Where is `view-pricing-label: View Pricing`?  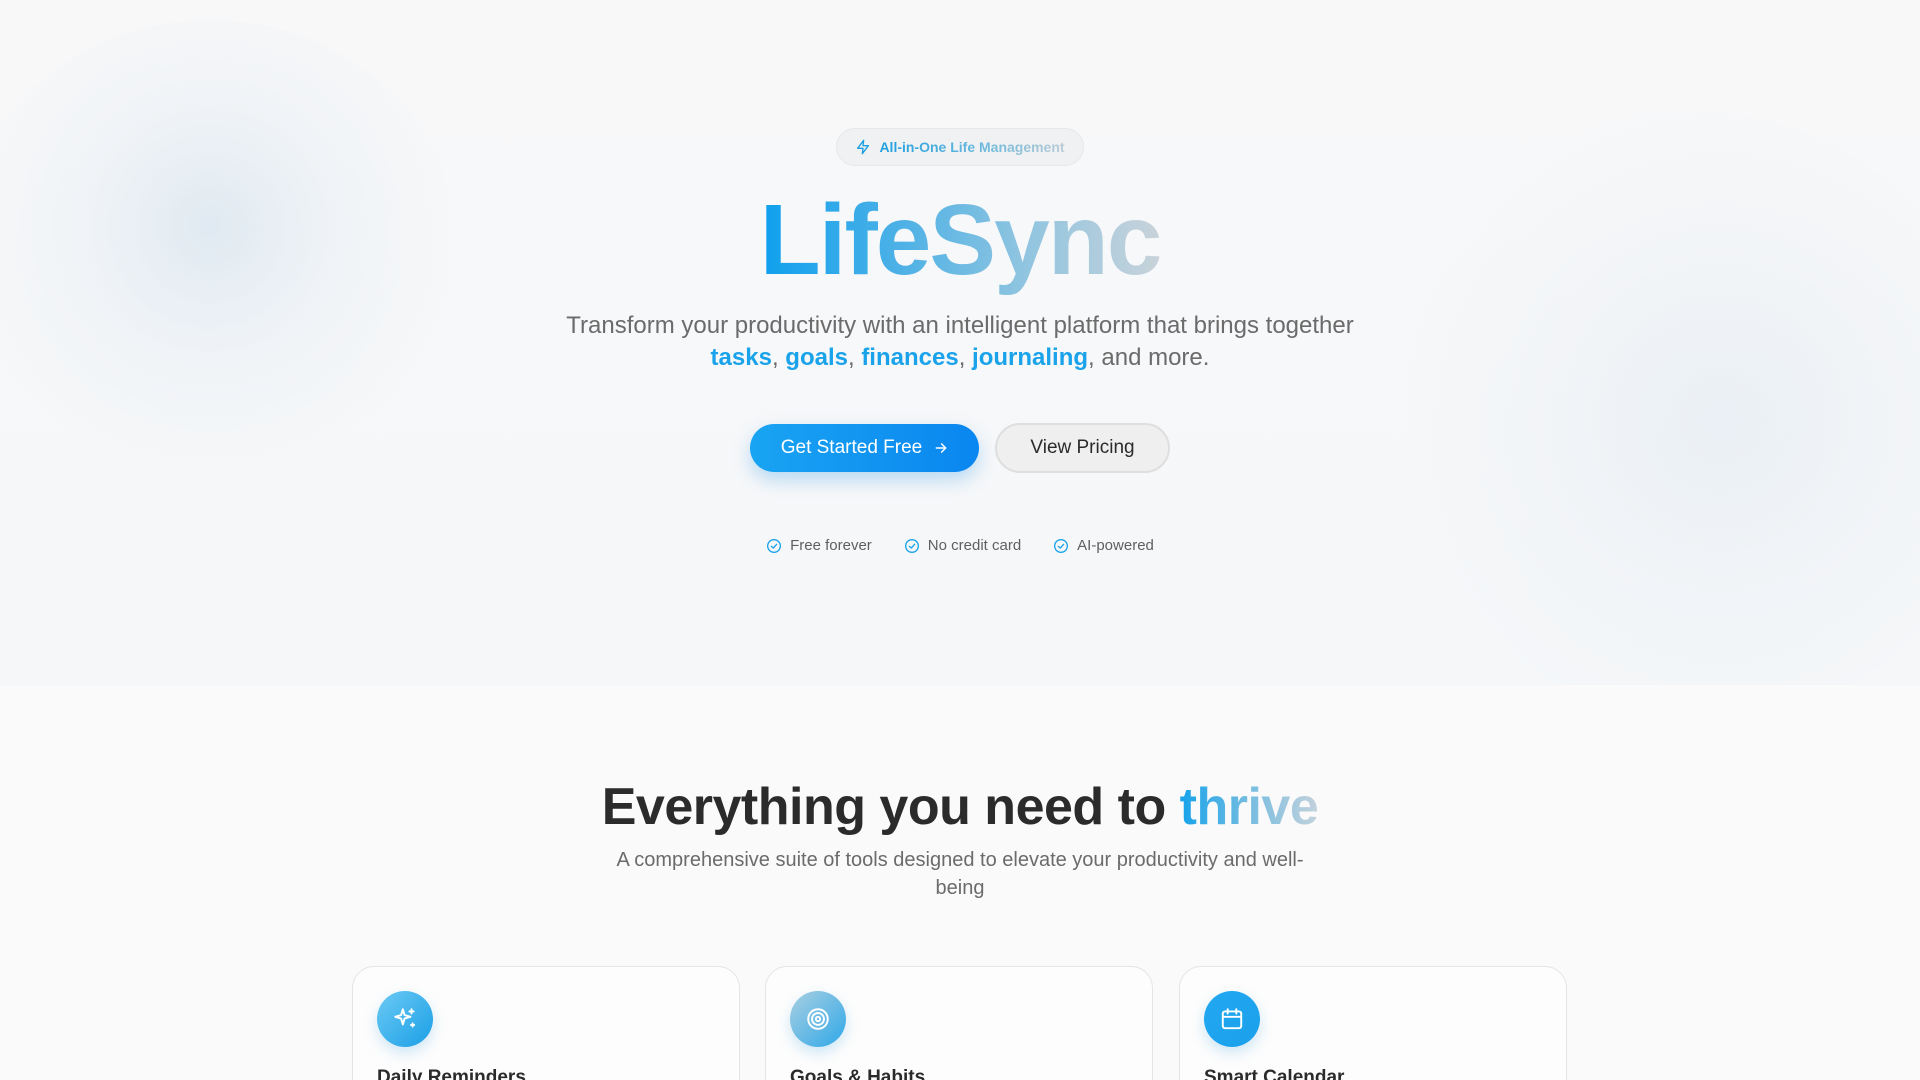 view-pricing-label: View Pricing is located at coordinates (1082, 447).